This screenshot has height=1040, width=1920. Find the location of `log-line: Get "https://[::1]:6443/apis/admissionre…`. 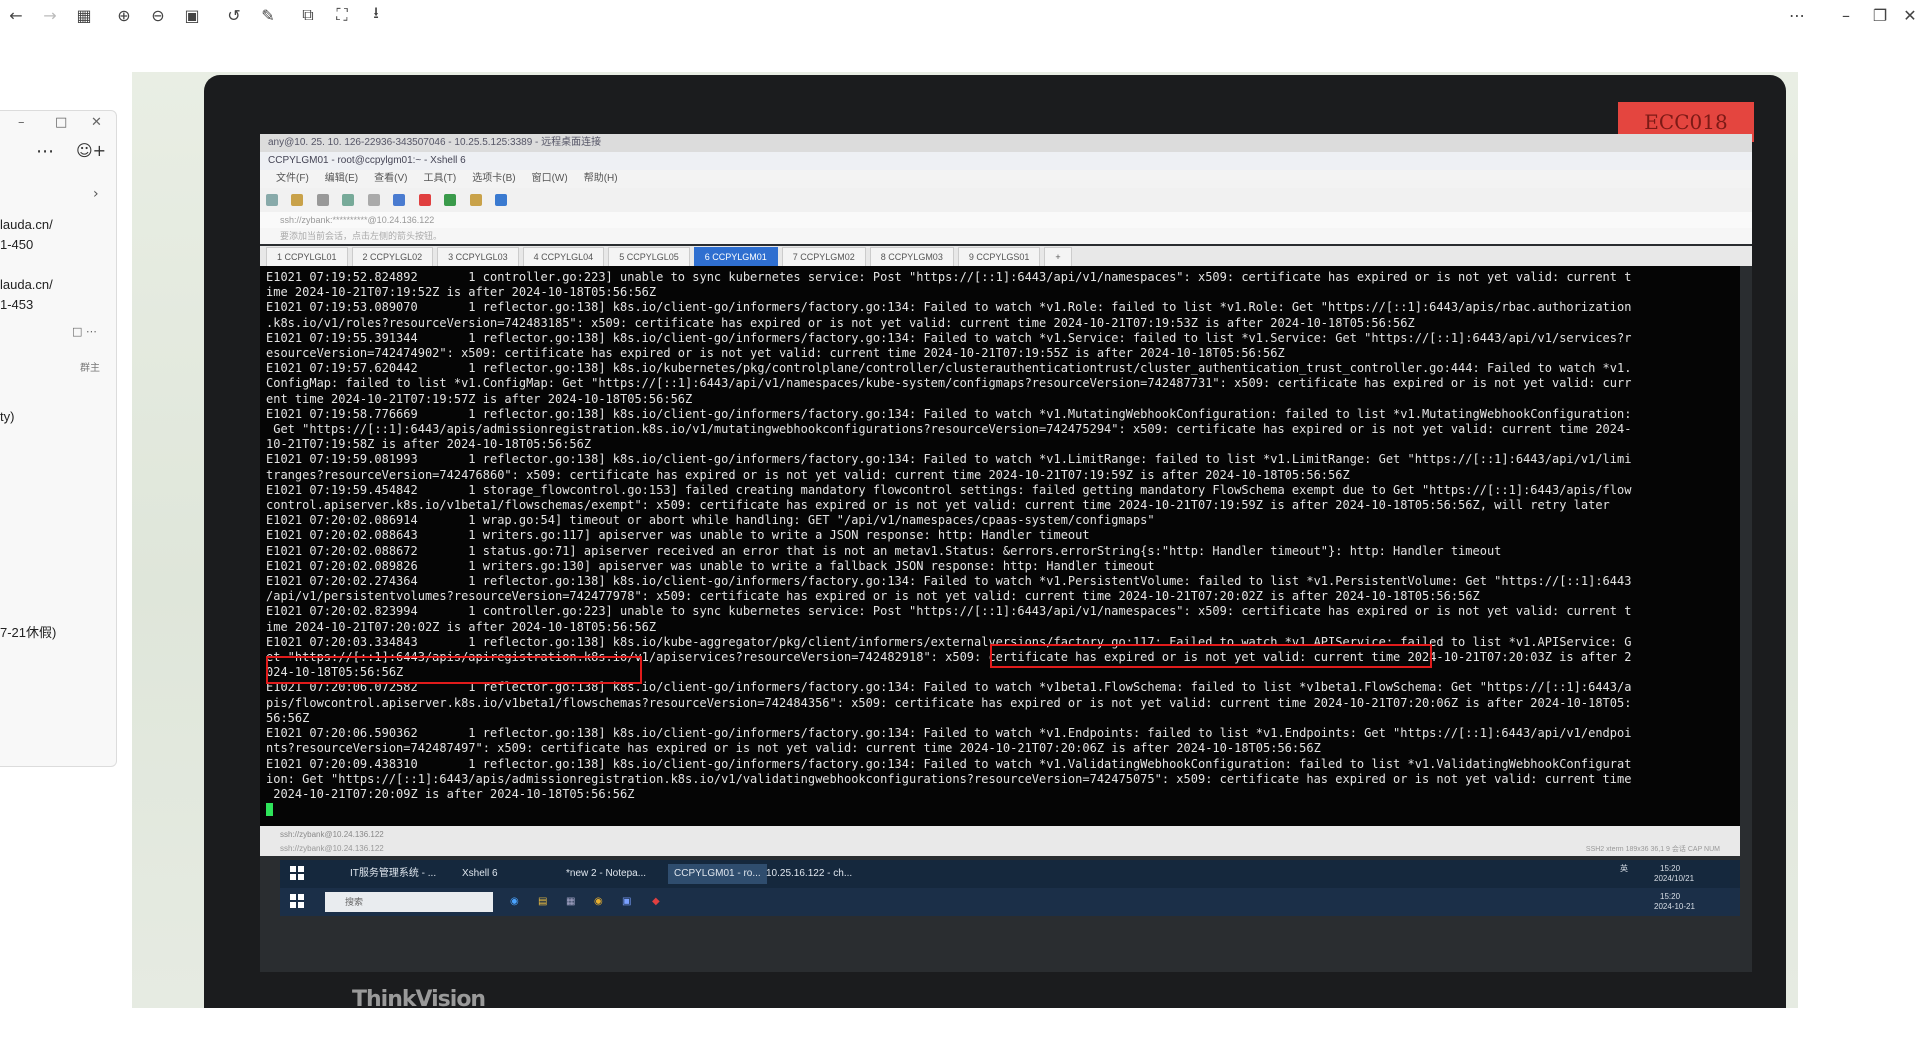

log-line: Get "https://[::1]:6443/apis/admissionre… is located at coordinates (949, 429).